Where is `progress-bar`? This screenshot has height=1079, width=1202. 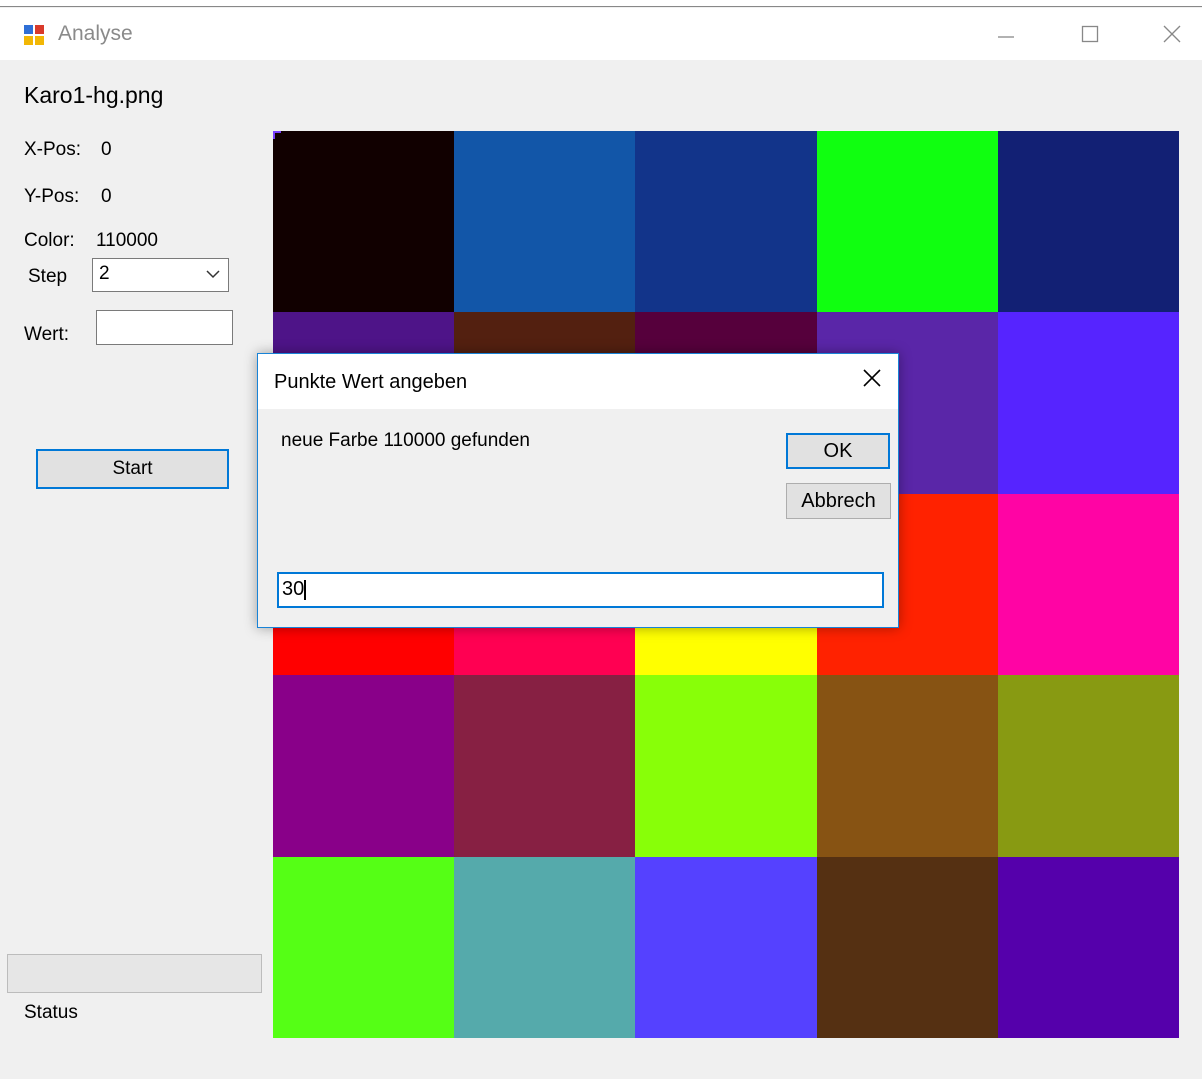 progress-bar is located at coordinates (134, 973).